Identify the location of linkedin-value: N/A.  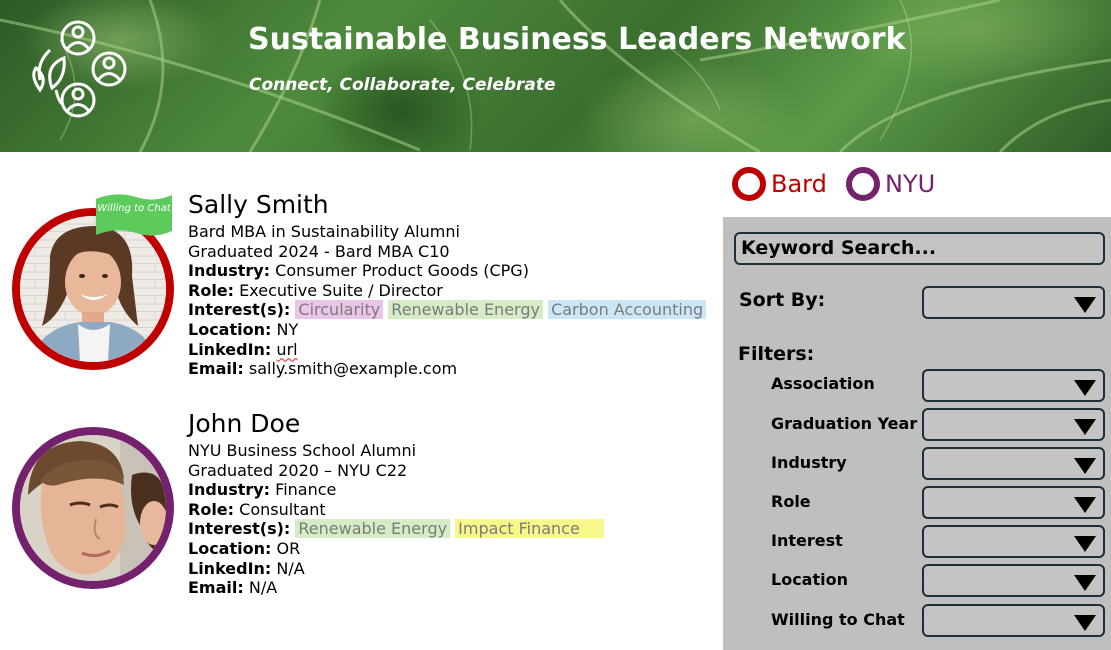
(290, 568).